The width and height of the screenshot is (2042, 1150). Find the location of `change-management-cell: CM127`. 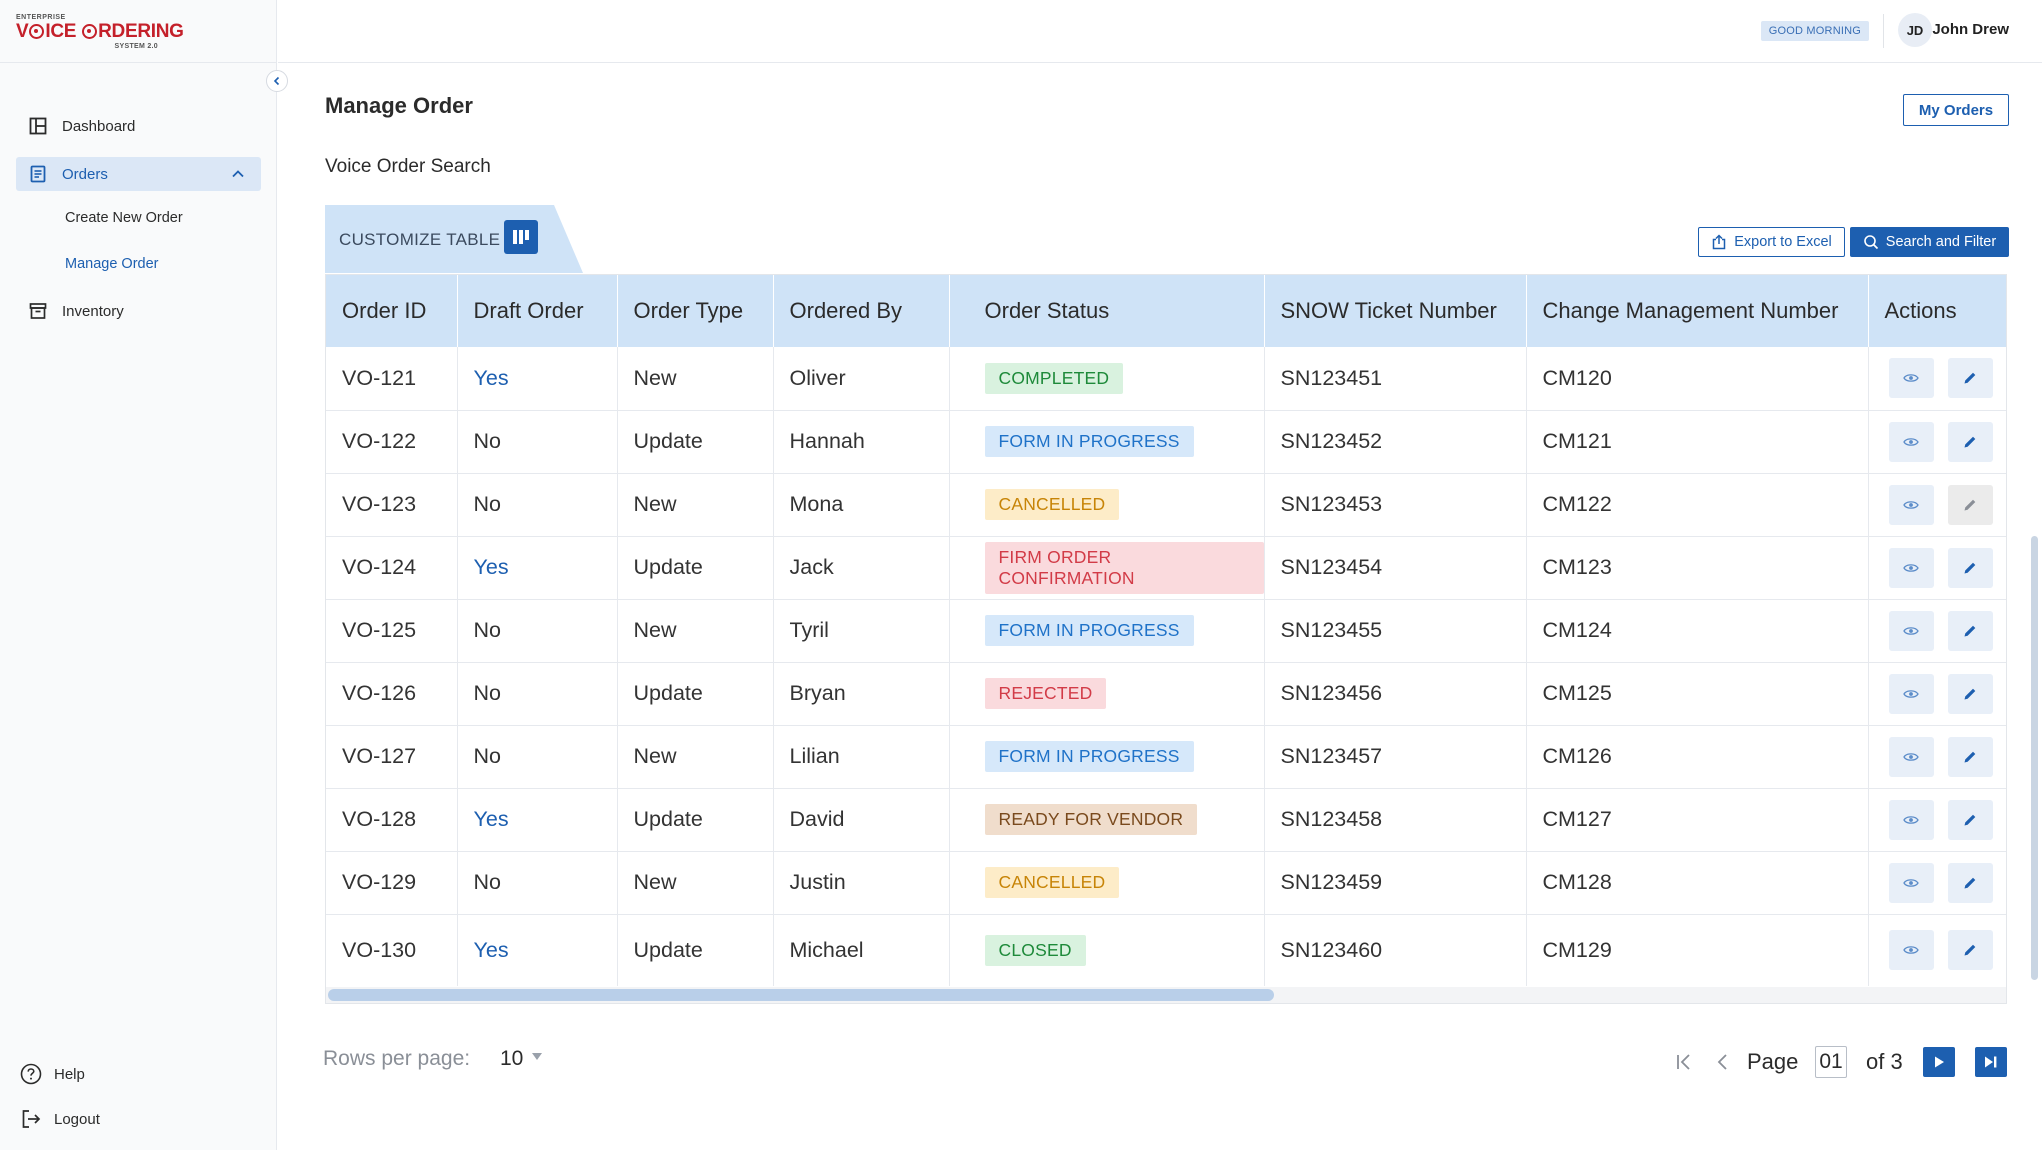

change-management-cell: CM127 is located at coordinates (1697, 820).